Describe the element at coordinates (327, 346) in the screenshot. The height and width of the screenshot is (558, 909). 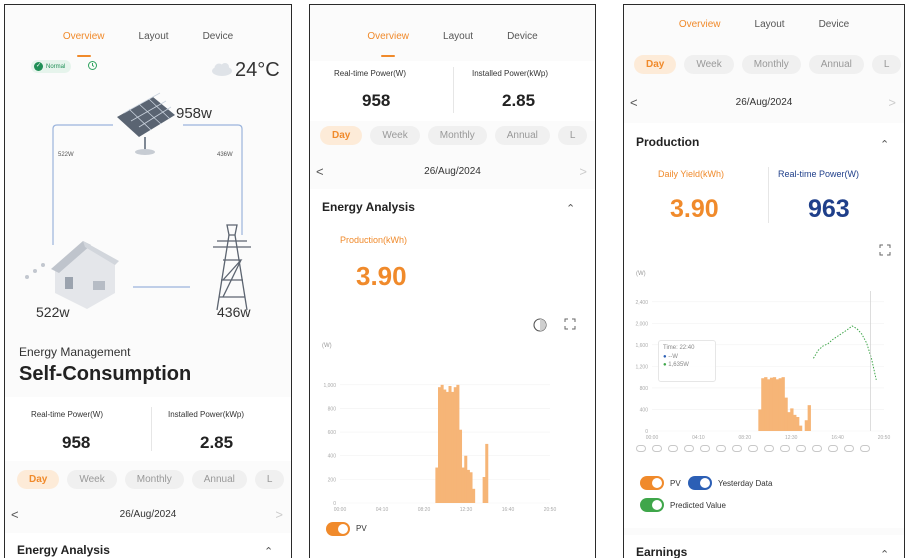
I see `chart-unit: (W)` at that location.